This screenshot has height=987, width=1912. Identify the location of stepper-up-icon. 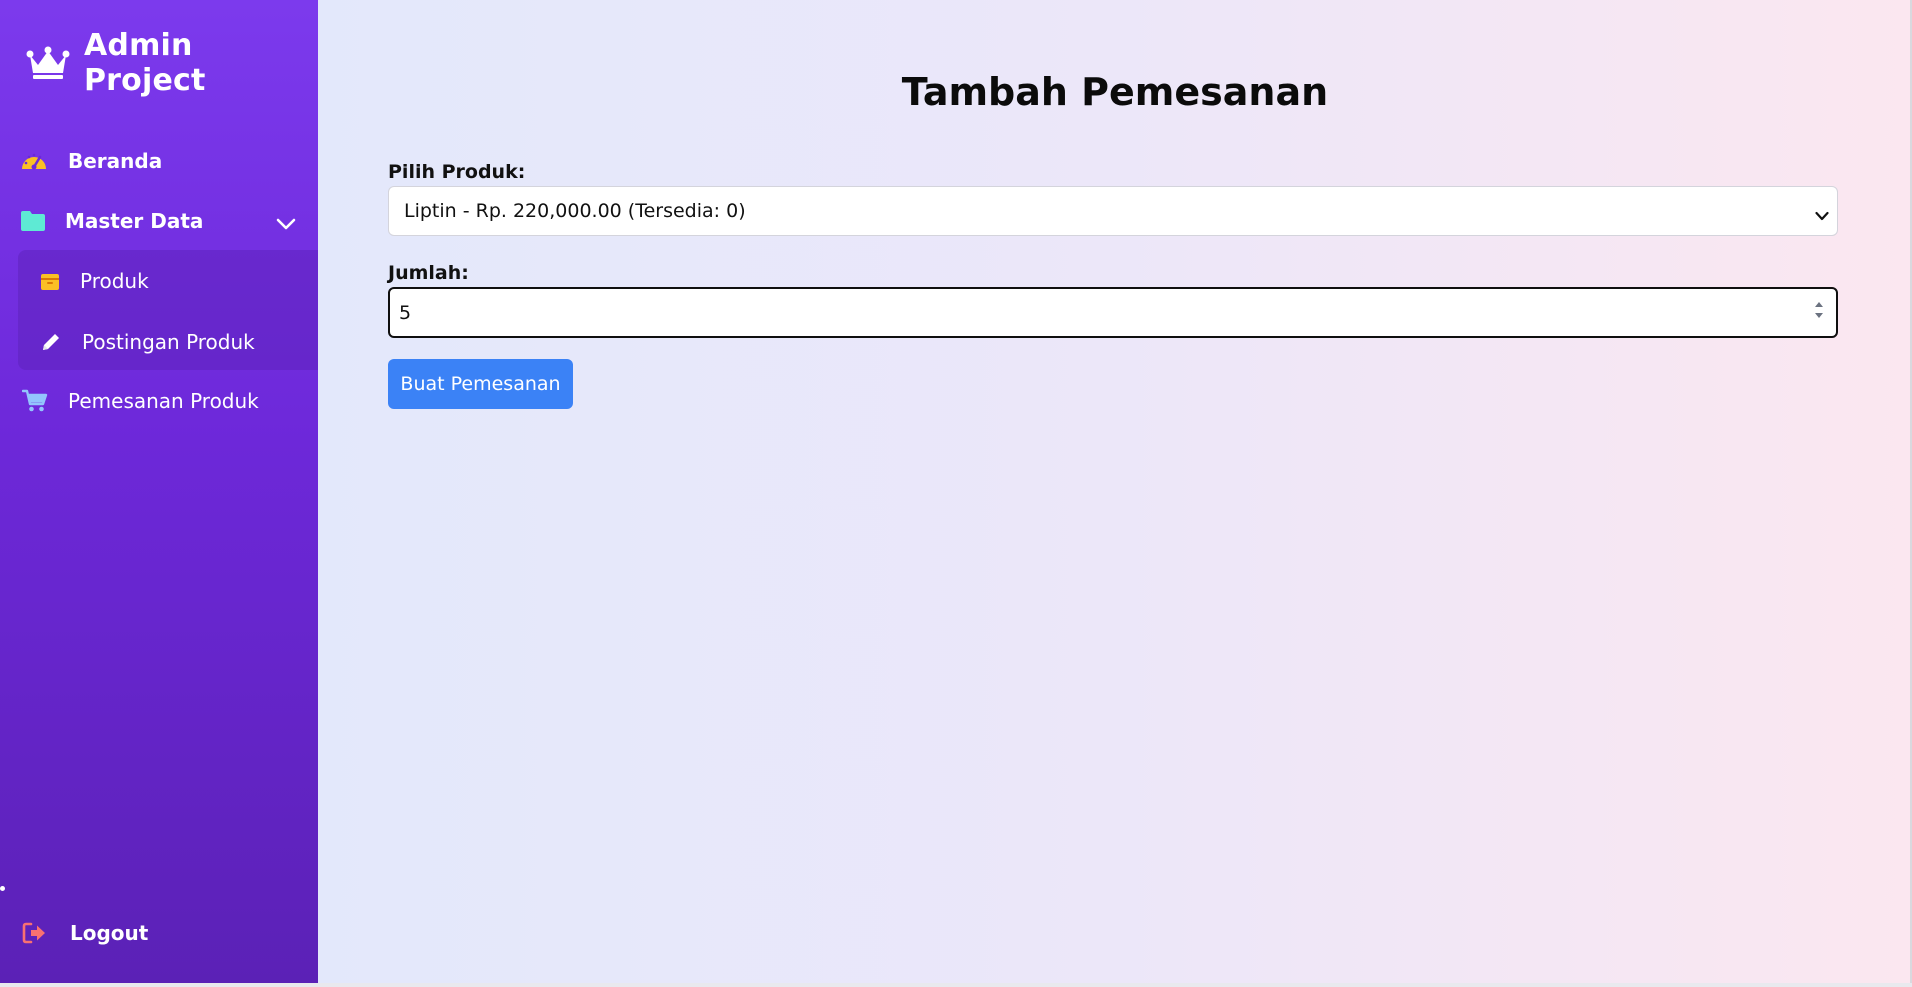
(1819, 304).